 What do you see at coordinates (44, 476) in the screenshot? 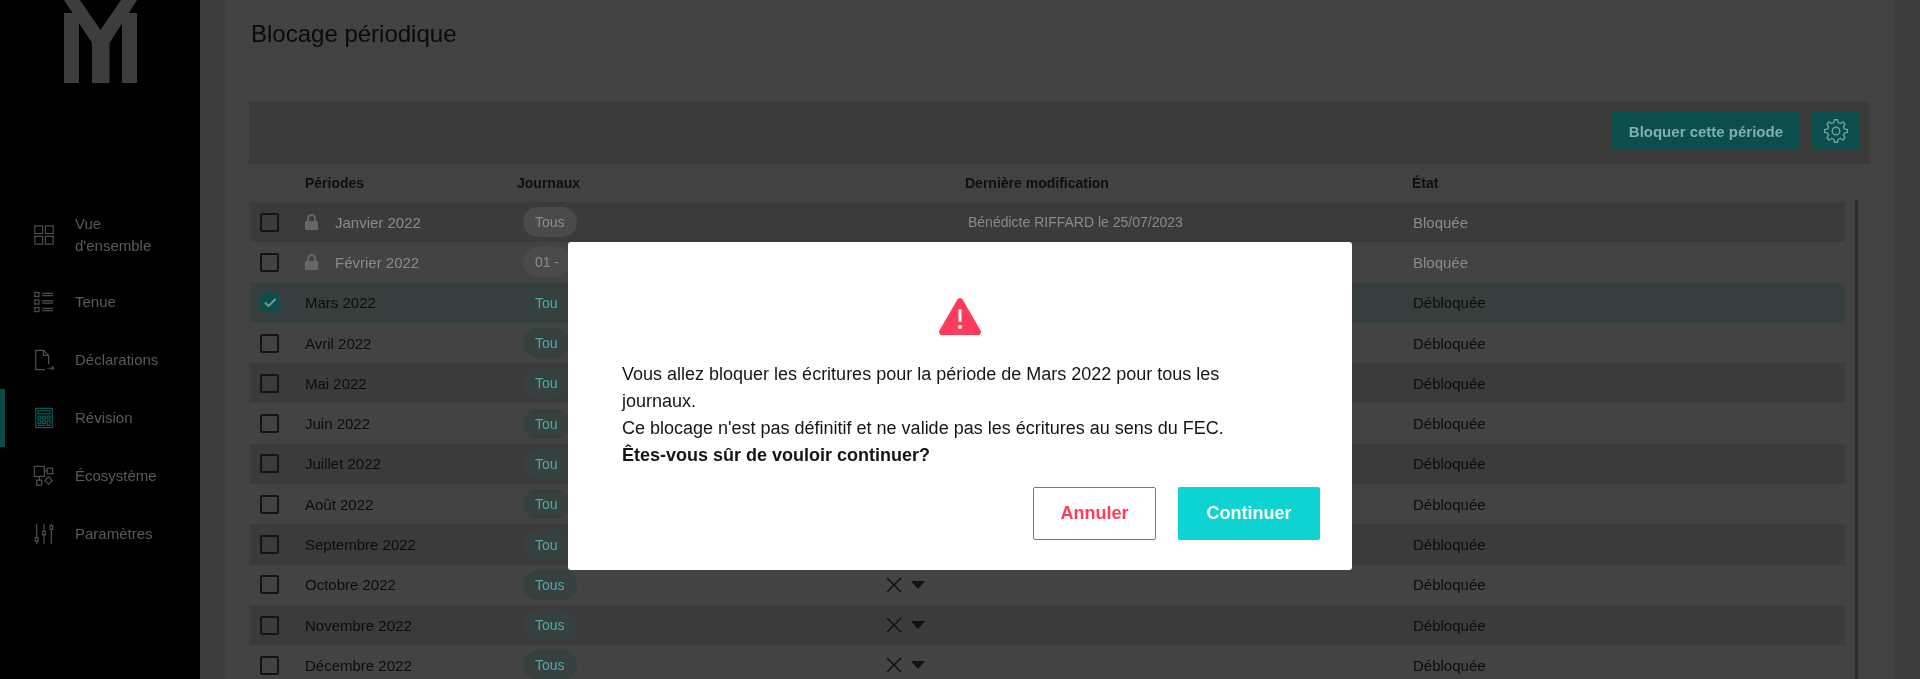
I see `diagram-icon` at bounding box center [44, 476].